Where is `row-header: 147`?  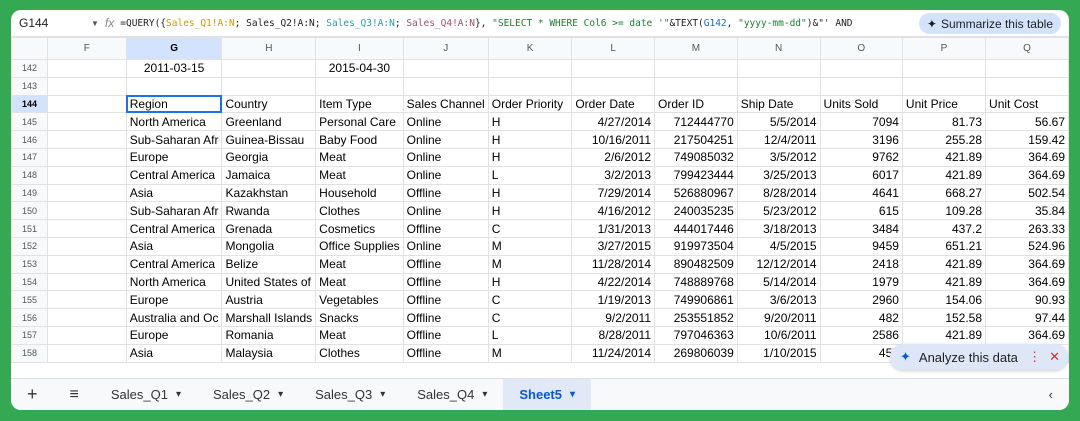 row-header: 147 is located at coordinates (29, 157).